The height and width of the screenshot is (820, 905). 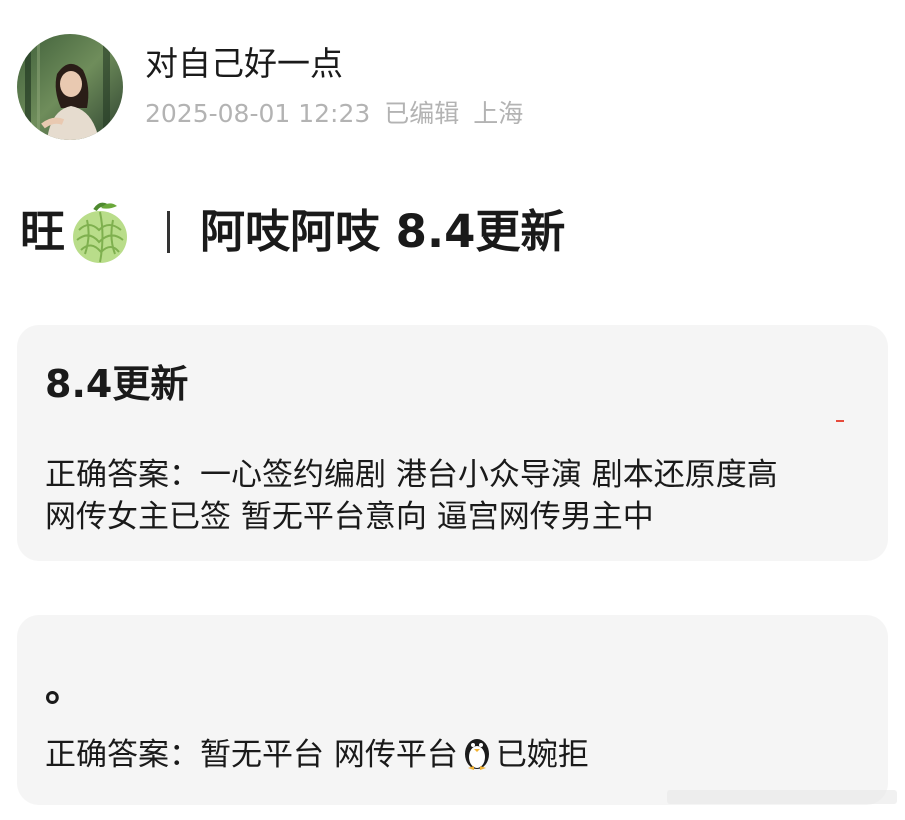 I want to click on card-body: 正确答案：暂无平台 网传平台 已婉拒, so click(x=451, y=754).